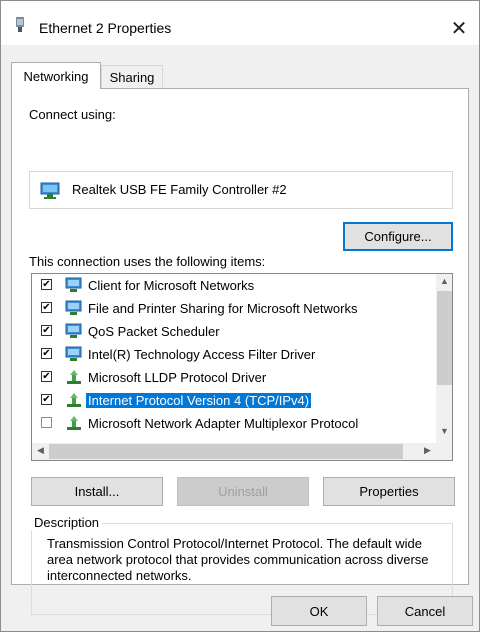 Image resolution: width=480 pixels, height=632 pixels. Describe the element at coordinates (427, 450) in the screenshot. I see `scroll-right-icon: ▶` at that location.